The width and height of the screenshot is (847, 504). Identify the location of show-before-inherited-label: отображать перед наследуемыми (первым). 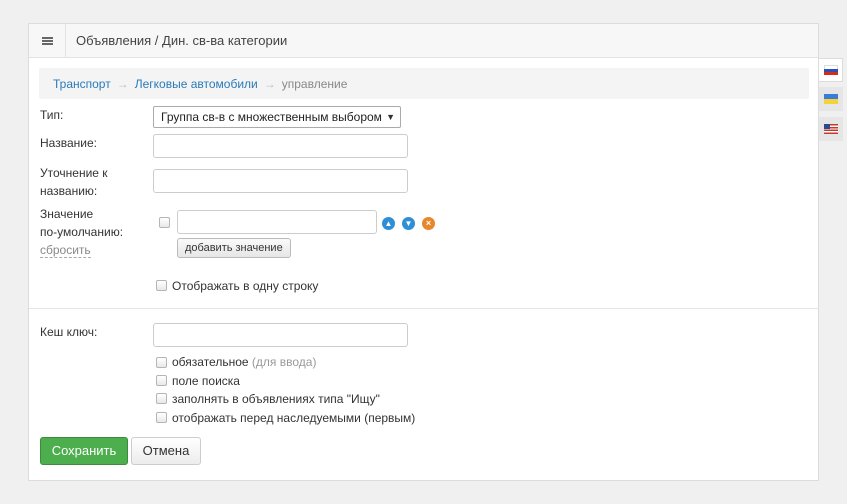
(294, 418).